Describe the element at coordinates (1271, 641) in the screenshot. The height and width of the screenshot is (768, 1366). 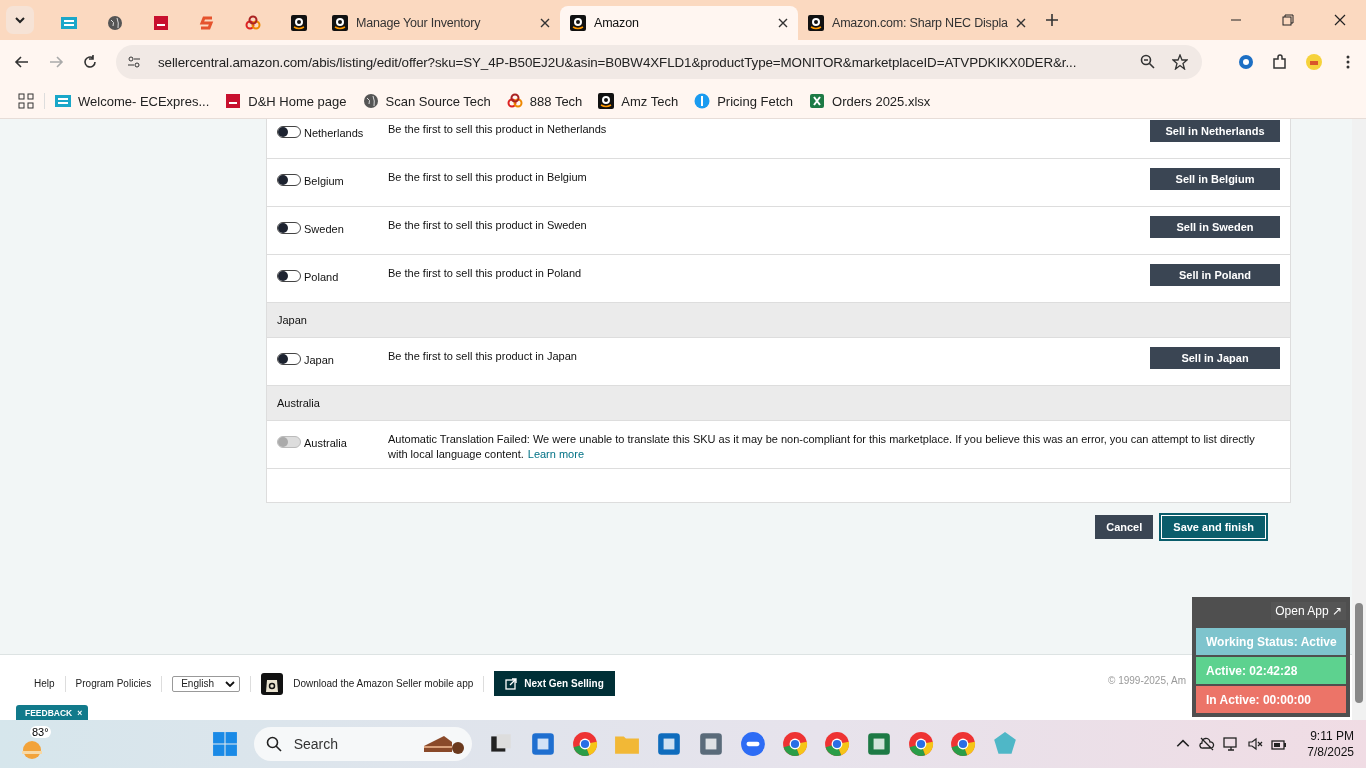
I see `status-bar: Working Status: Active` at that location.